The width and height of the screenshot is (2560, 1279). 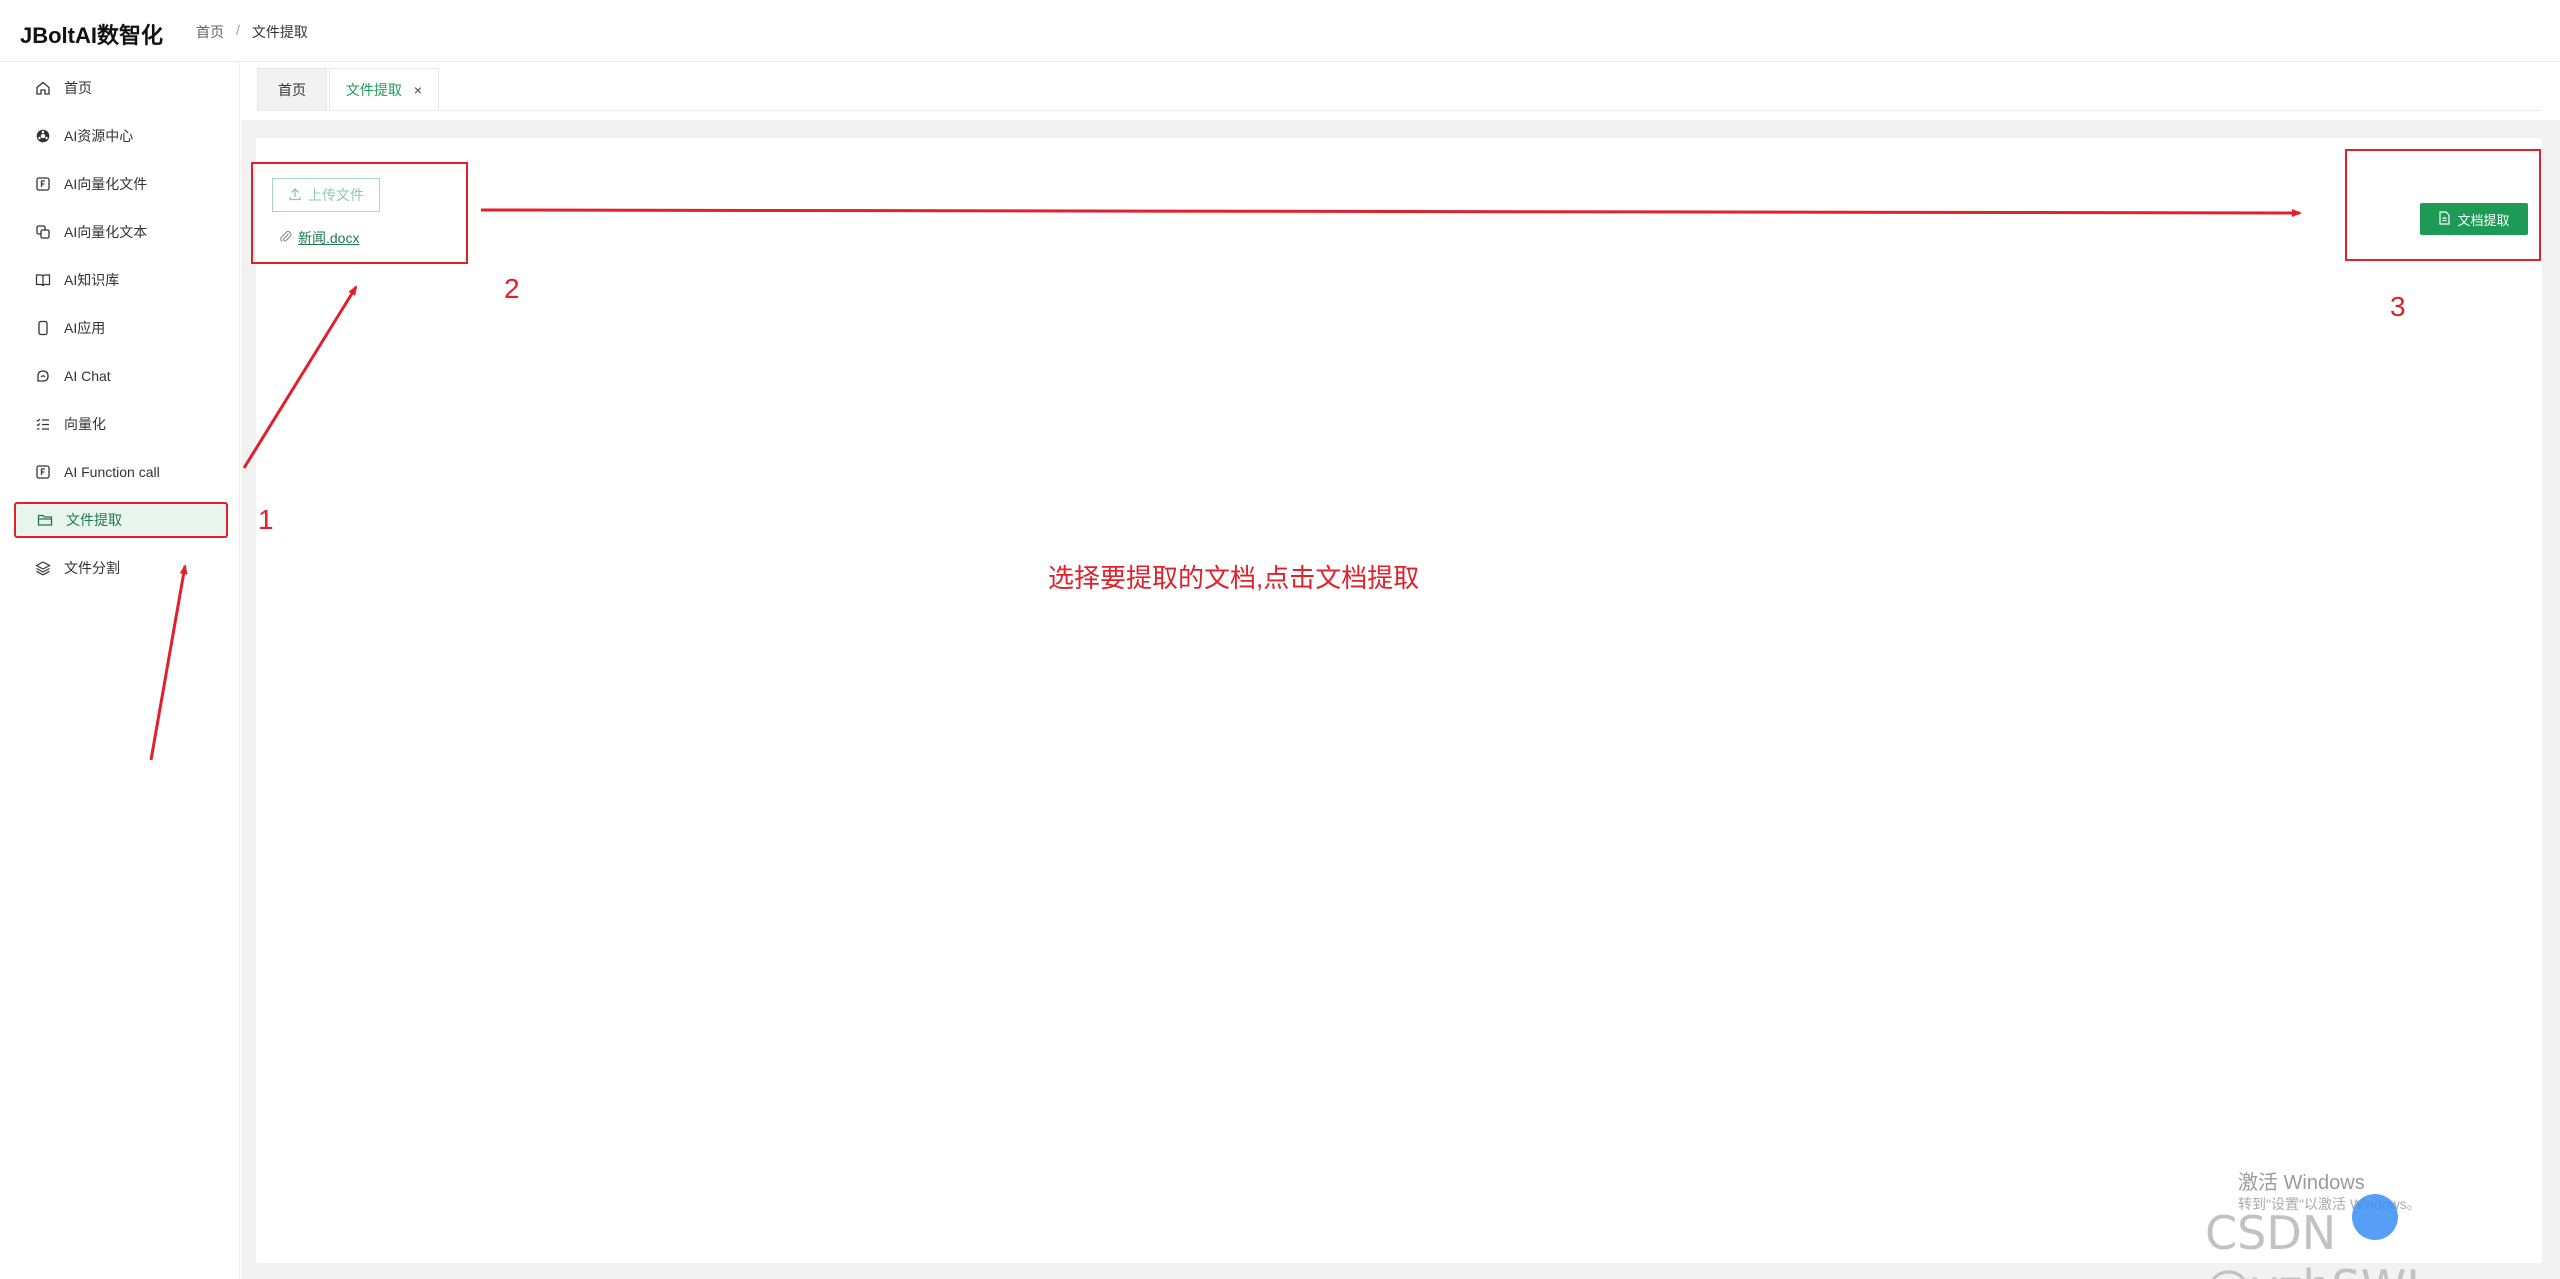 What do you see at coordinates (2301, 1183) in the screenshot?
I see `windows-activate-title: 激活 Windows` at bounding box center [2301, 1183].